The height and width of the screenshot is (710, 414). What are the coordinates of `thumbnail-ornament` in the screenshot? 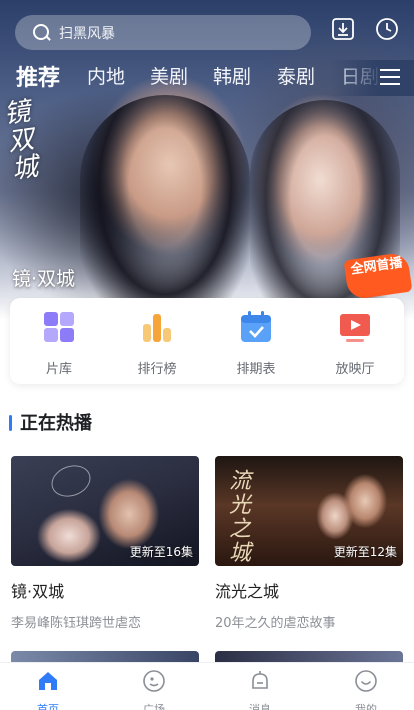 It's located at (71, 481).